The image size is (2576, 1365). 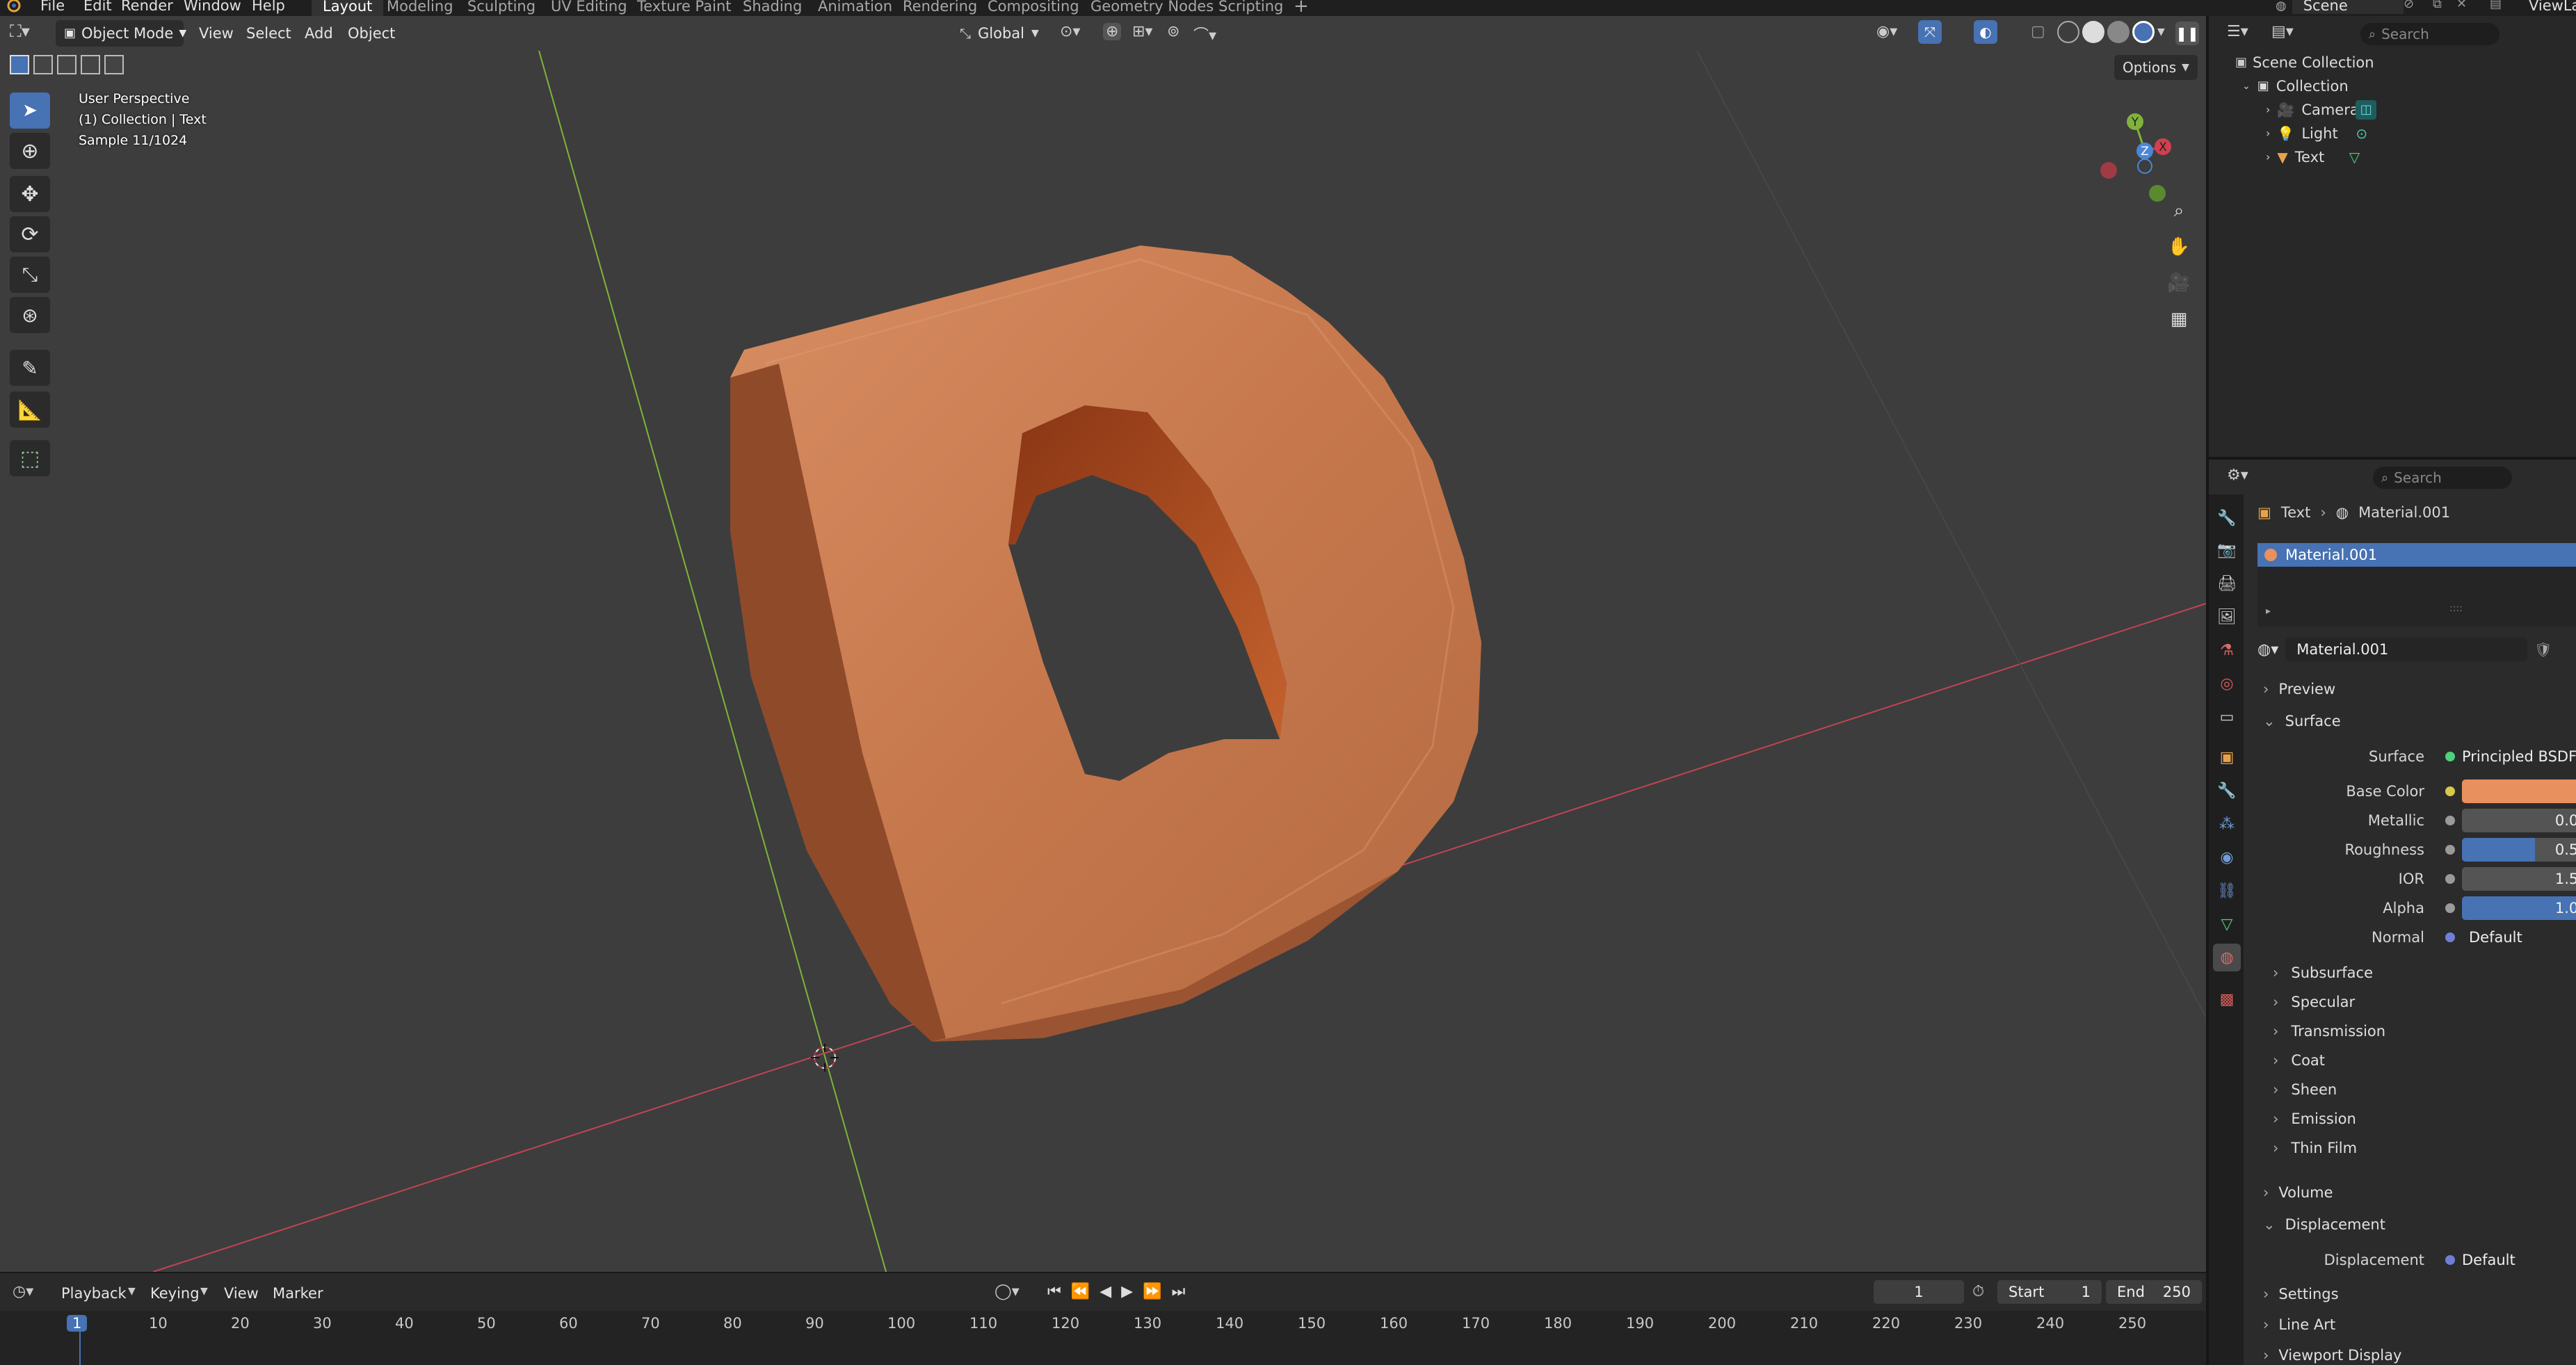 What do you see at coordinates (1301, 8) in the screenshot?
I see `add-workspace-icon: +` at bounding box center [1301, 8].